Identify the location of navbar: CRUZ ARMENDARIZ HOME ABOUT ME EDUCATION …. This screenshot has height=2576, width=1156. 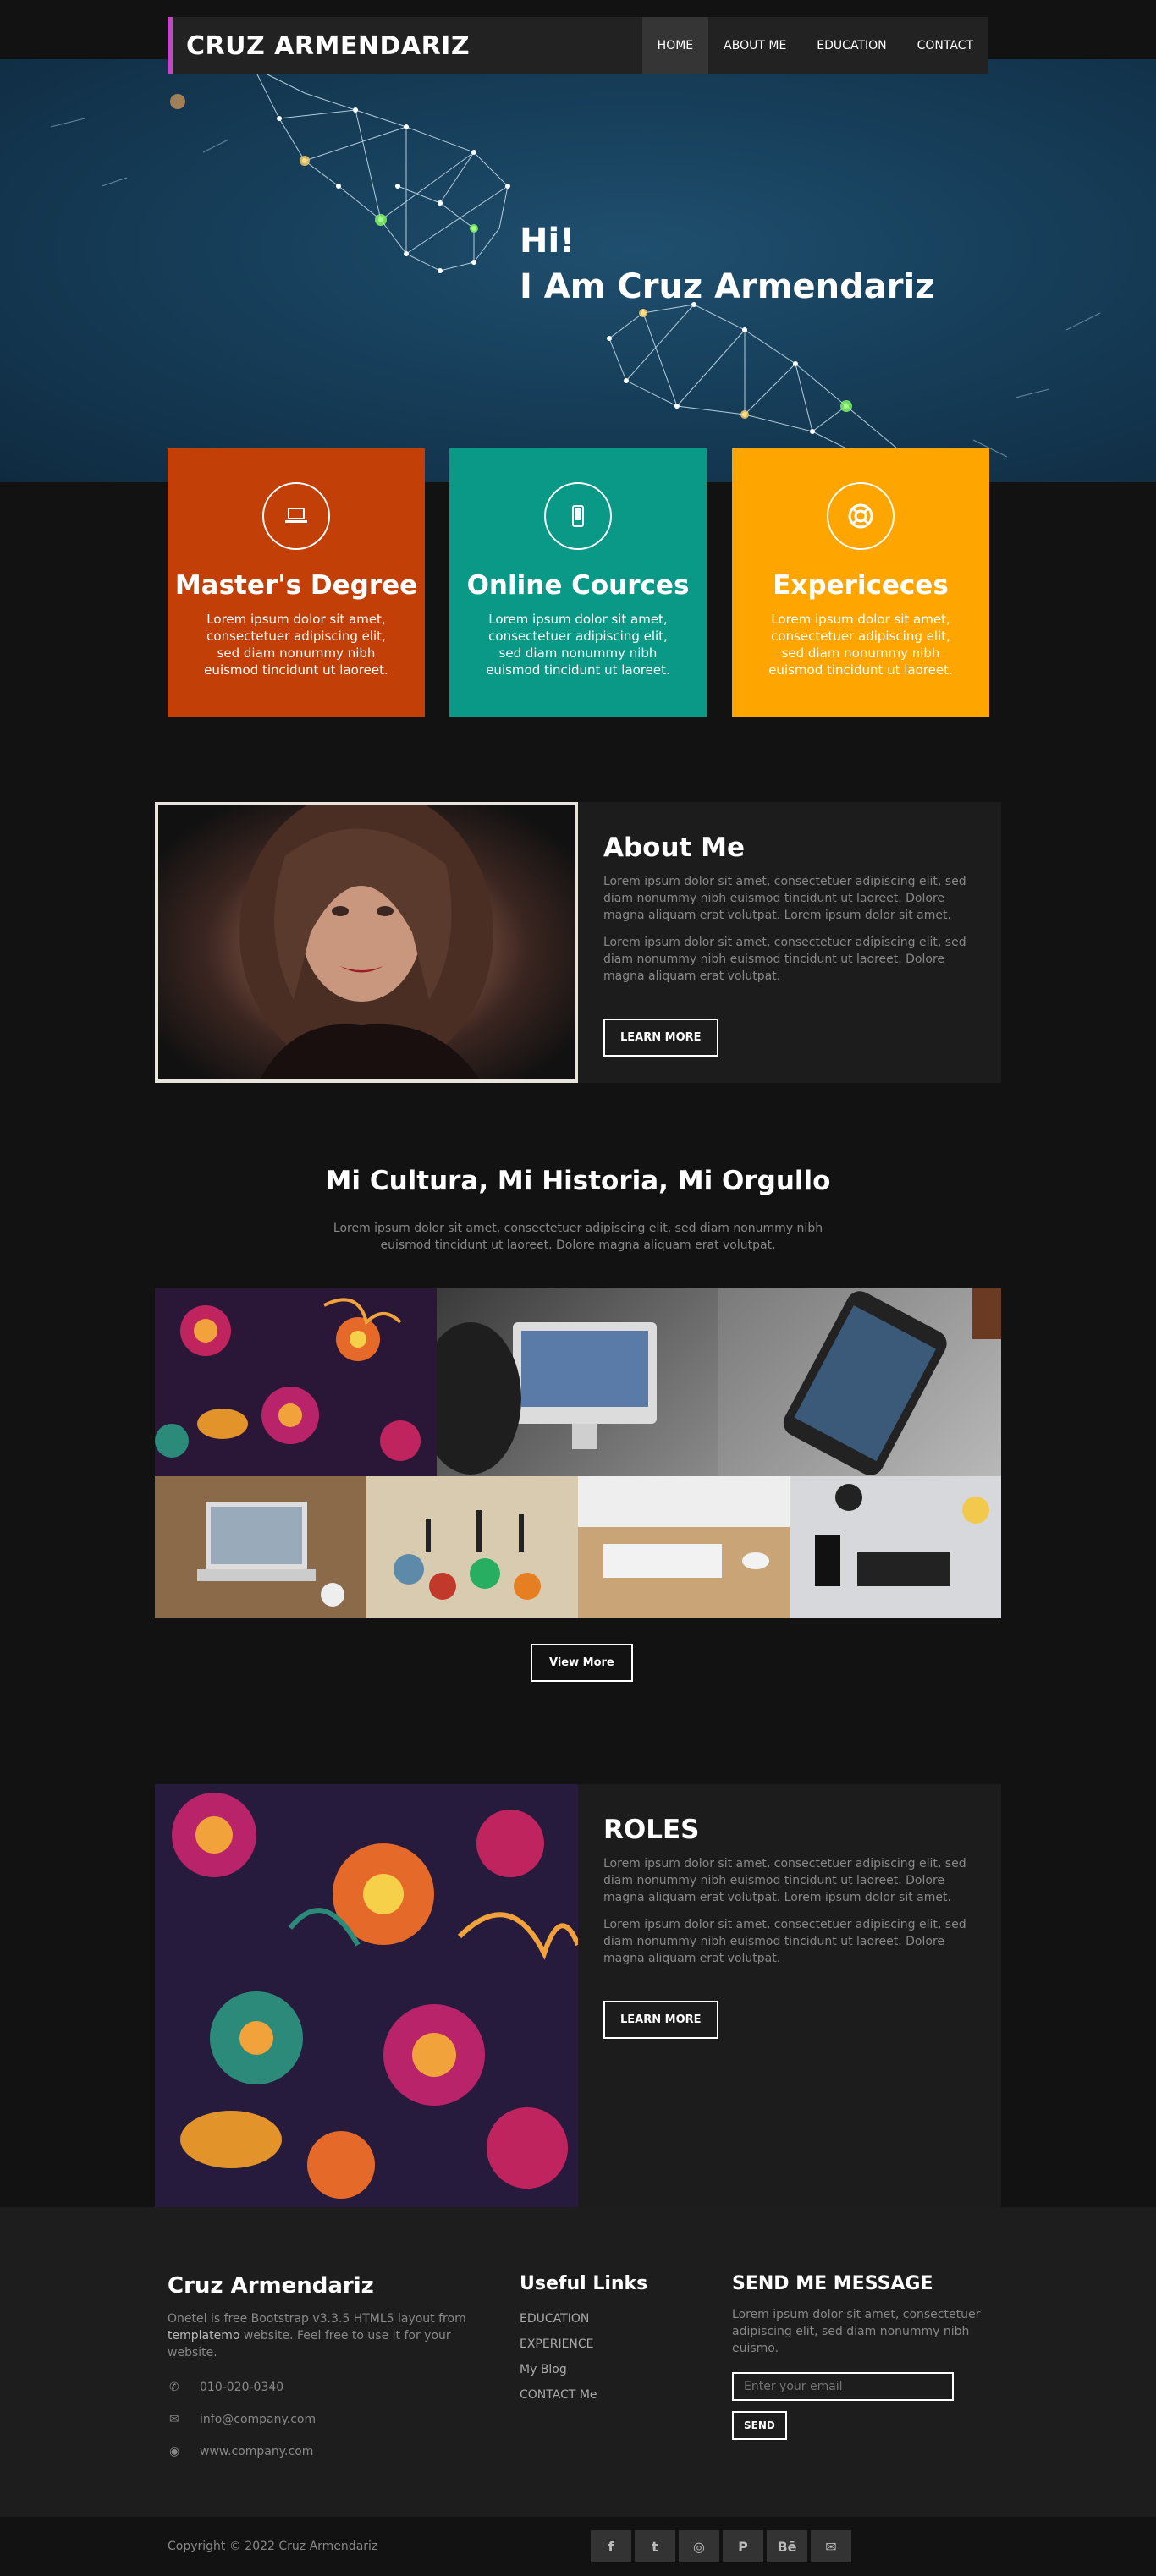
(578, 45).